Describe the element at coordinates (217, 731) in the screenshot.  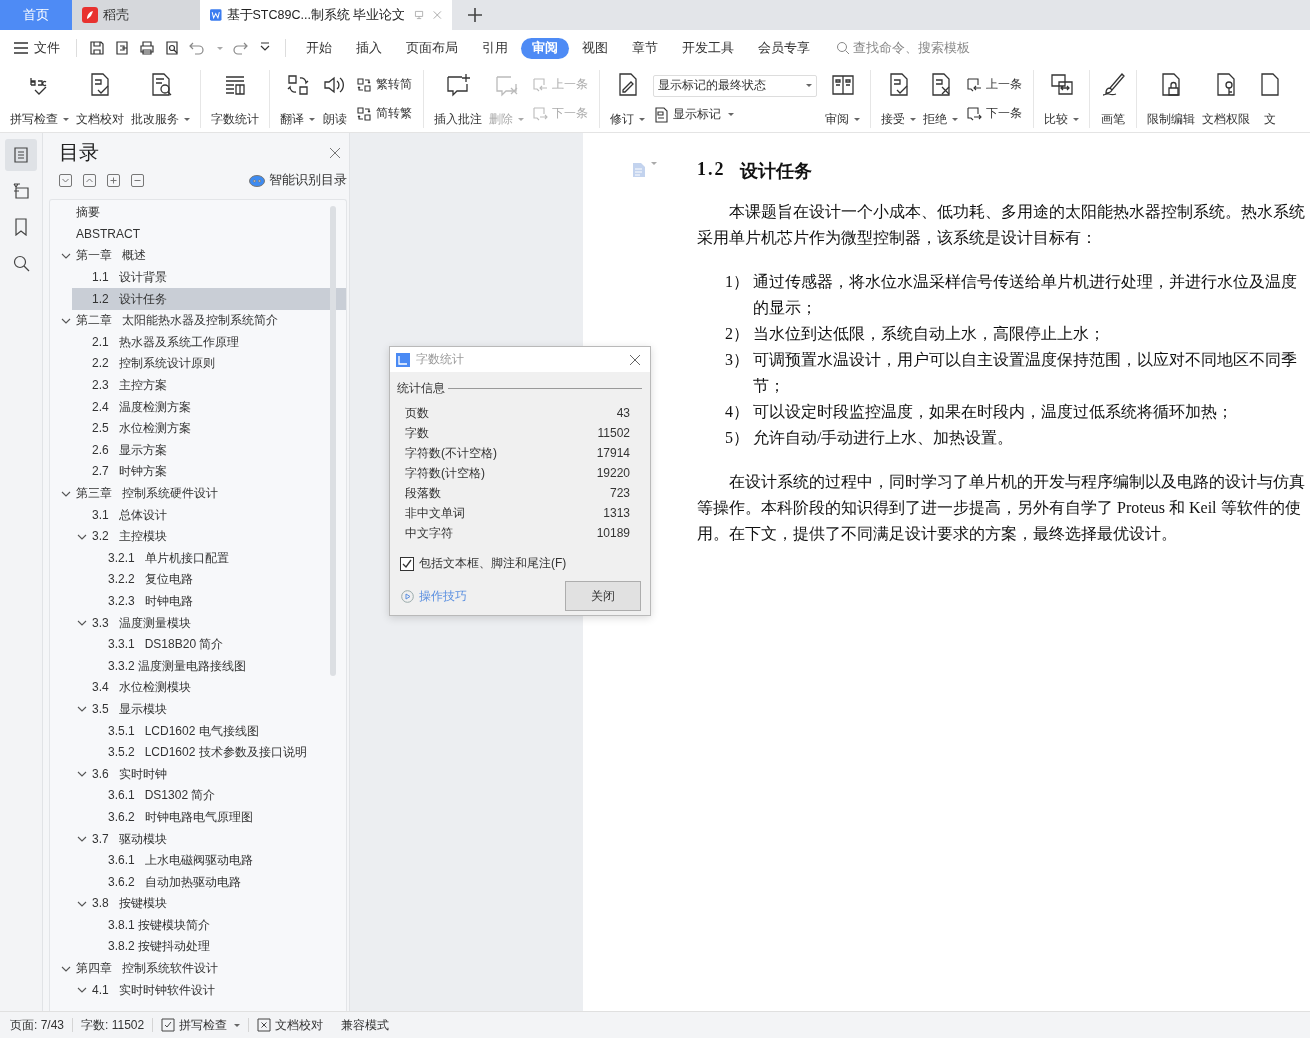
I see `toc-item: 3.5.1 LCD1602 电气接线图` at that location.